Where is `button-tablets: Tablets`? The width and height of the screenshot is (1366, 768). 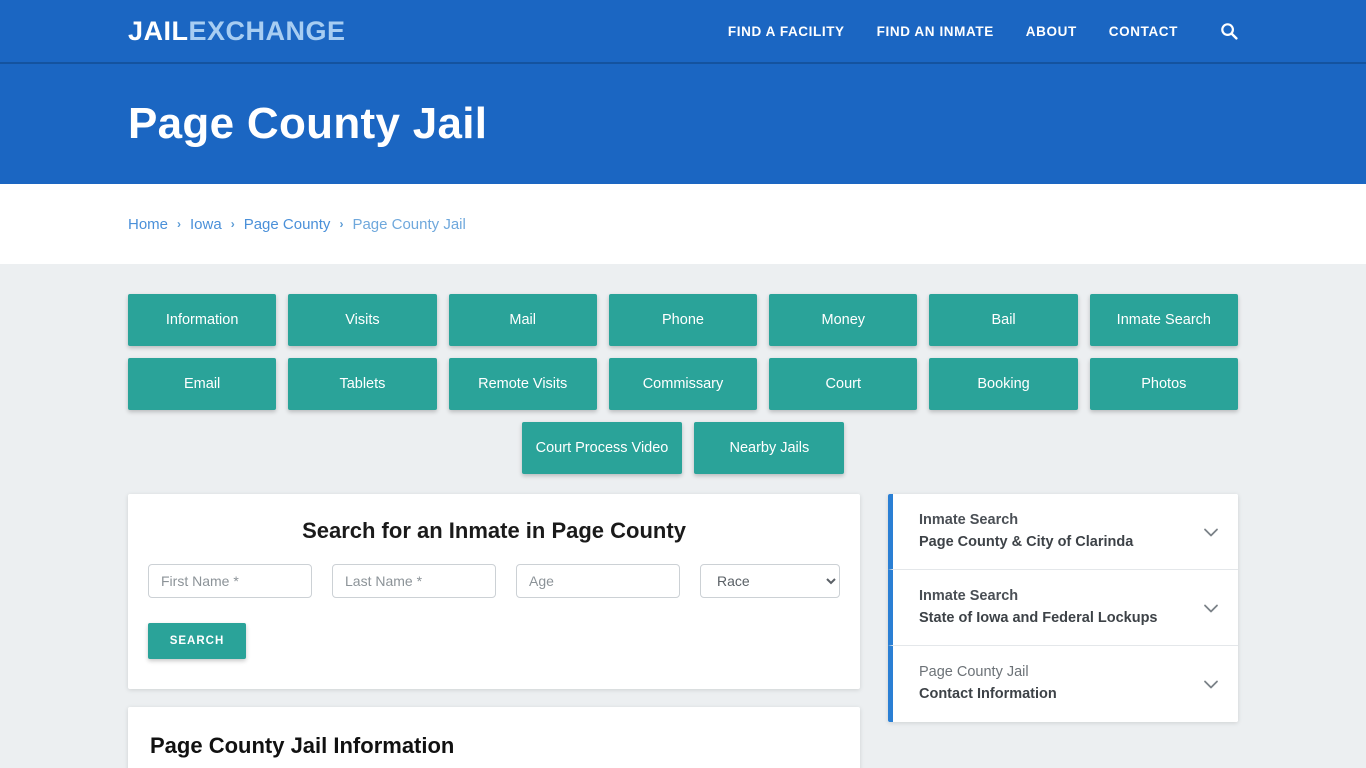 button-tablets: Tablets is located at coordinates (362, 384).